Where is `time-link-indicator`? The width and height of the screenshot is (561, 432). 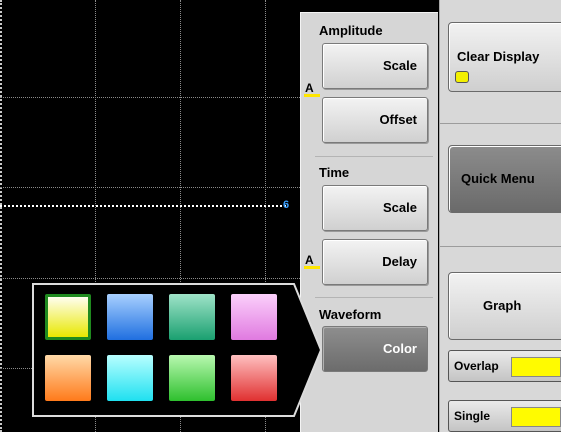 time-link-indicator is located at coordinates (312, 267).